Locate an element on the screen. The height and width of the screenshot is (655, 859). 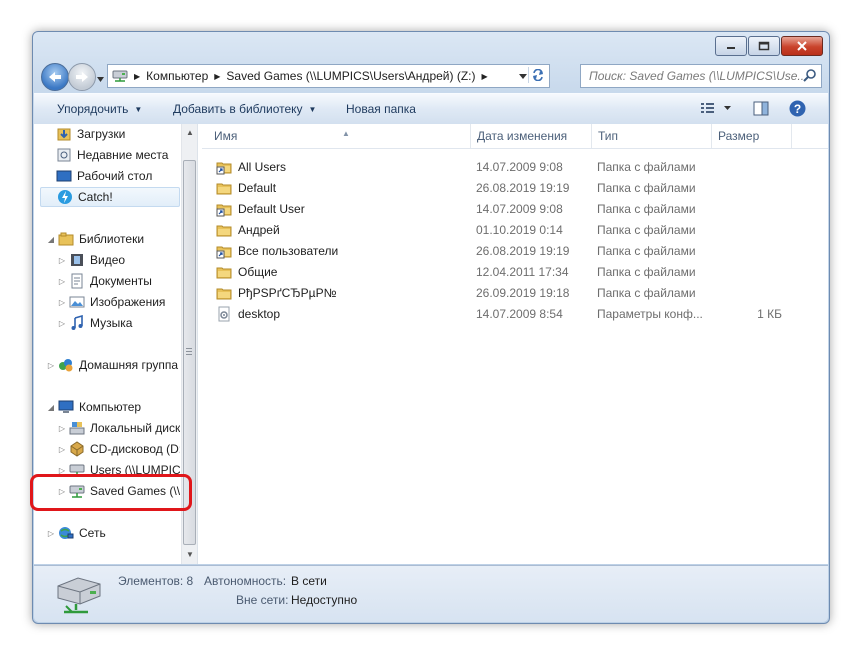
address-history-dropdown is located at coordinates (523, 76).